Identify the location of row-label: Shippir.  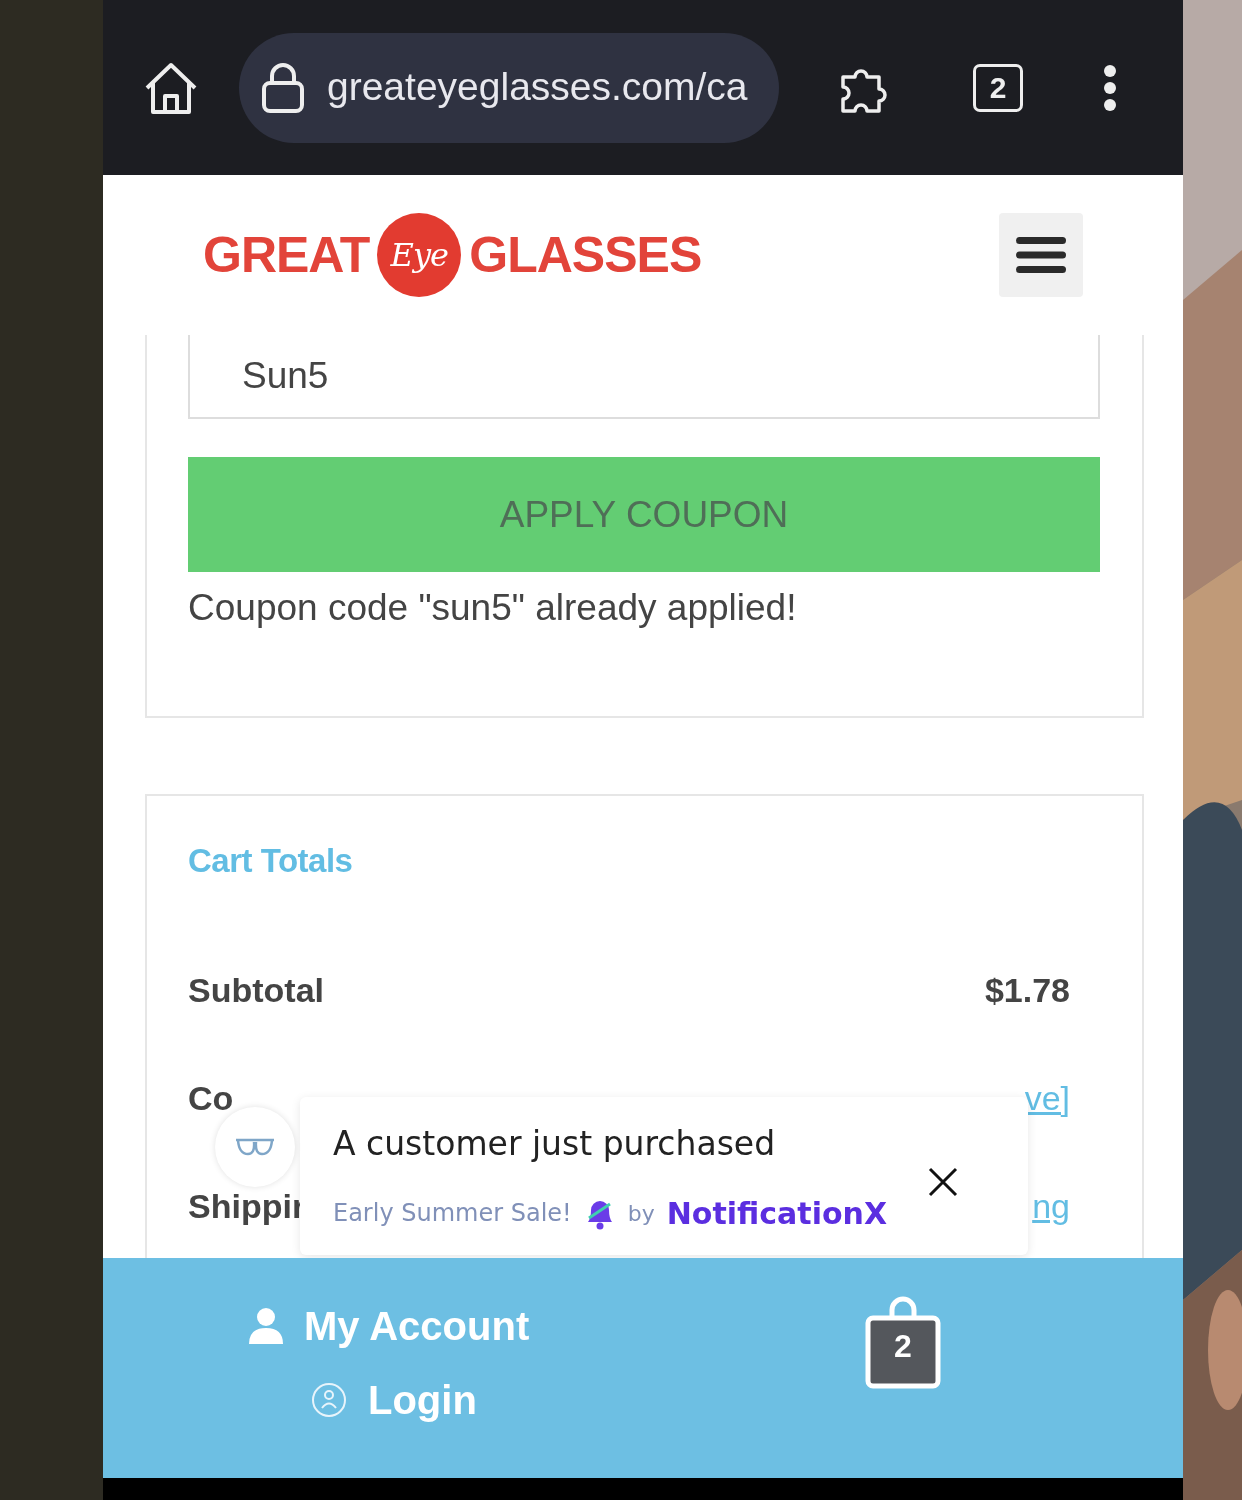
(247, 1206).